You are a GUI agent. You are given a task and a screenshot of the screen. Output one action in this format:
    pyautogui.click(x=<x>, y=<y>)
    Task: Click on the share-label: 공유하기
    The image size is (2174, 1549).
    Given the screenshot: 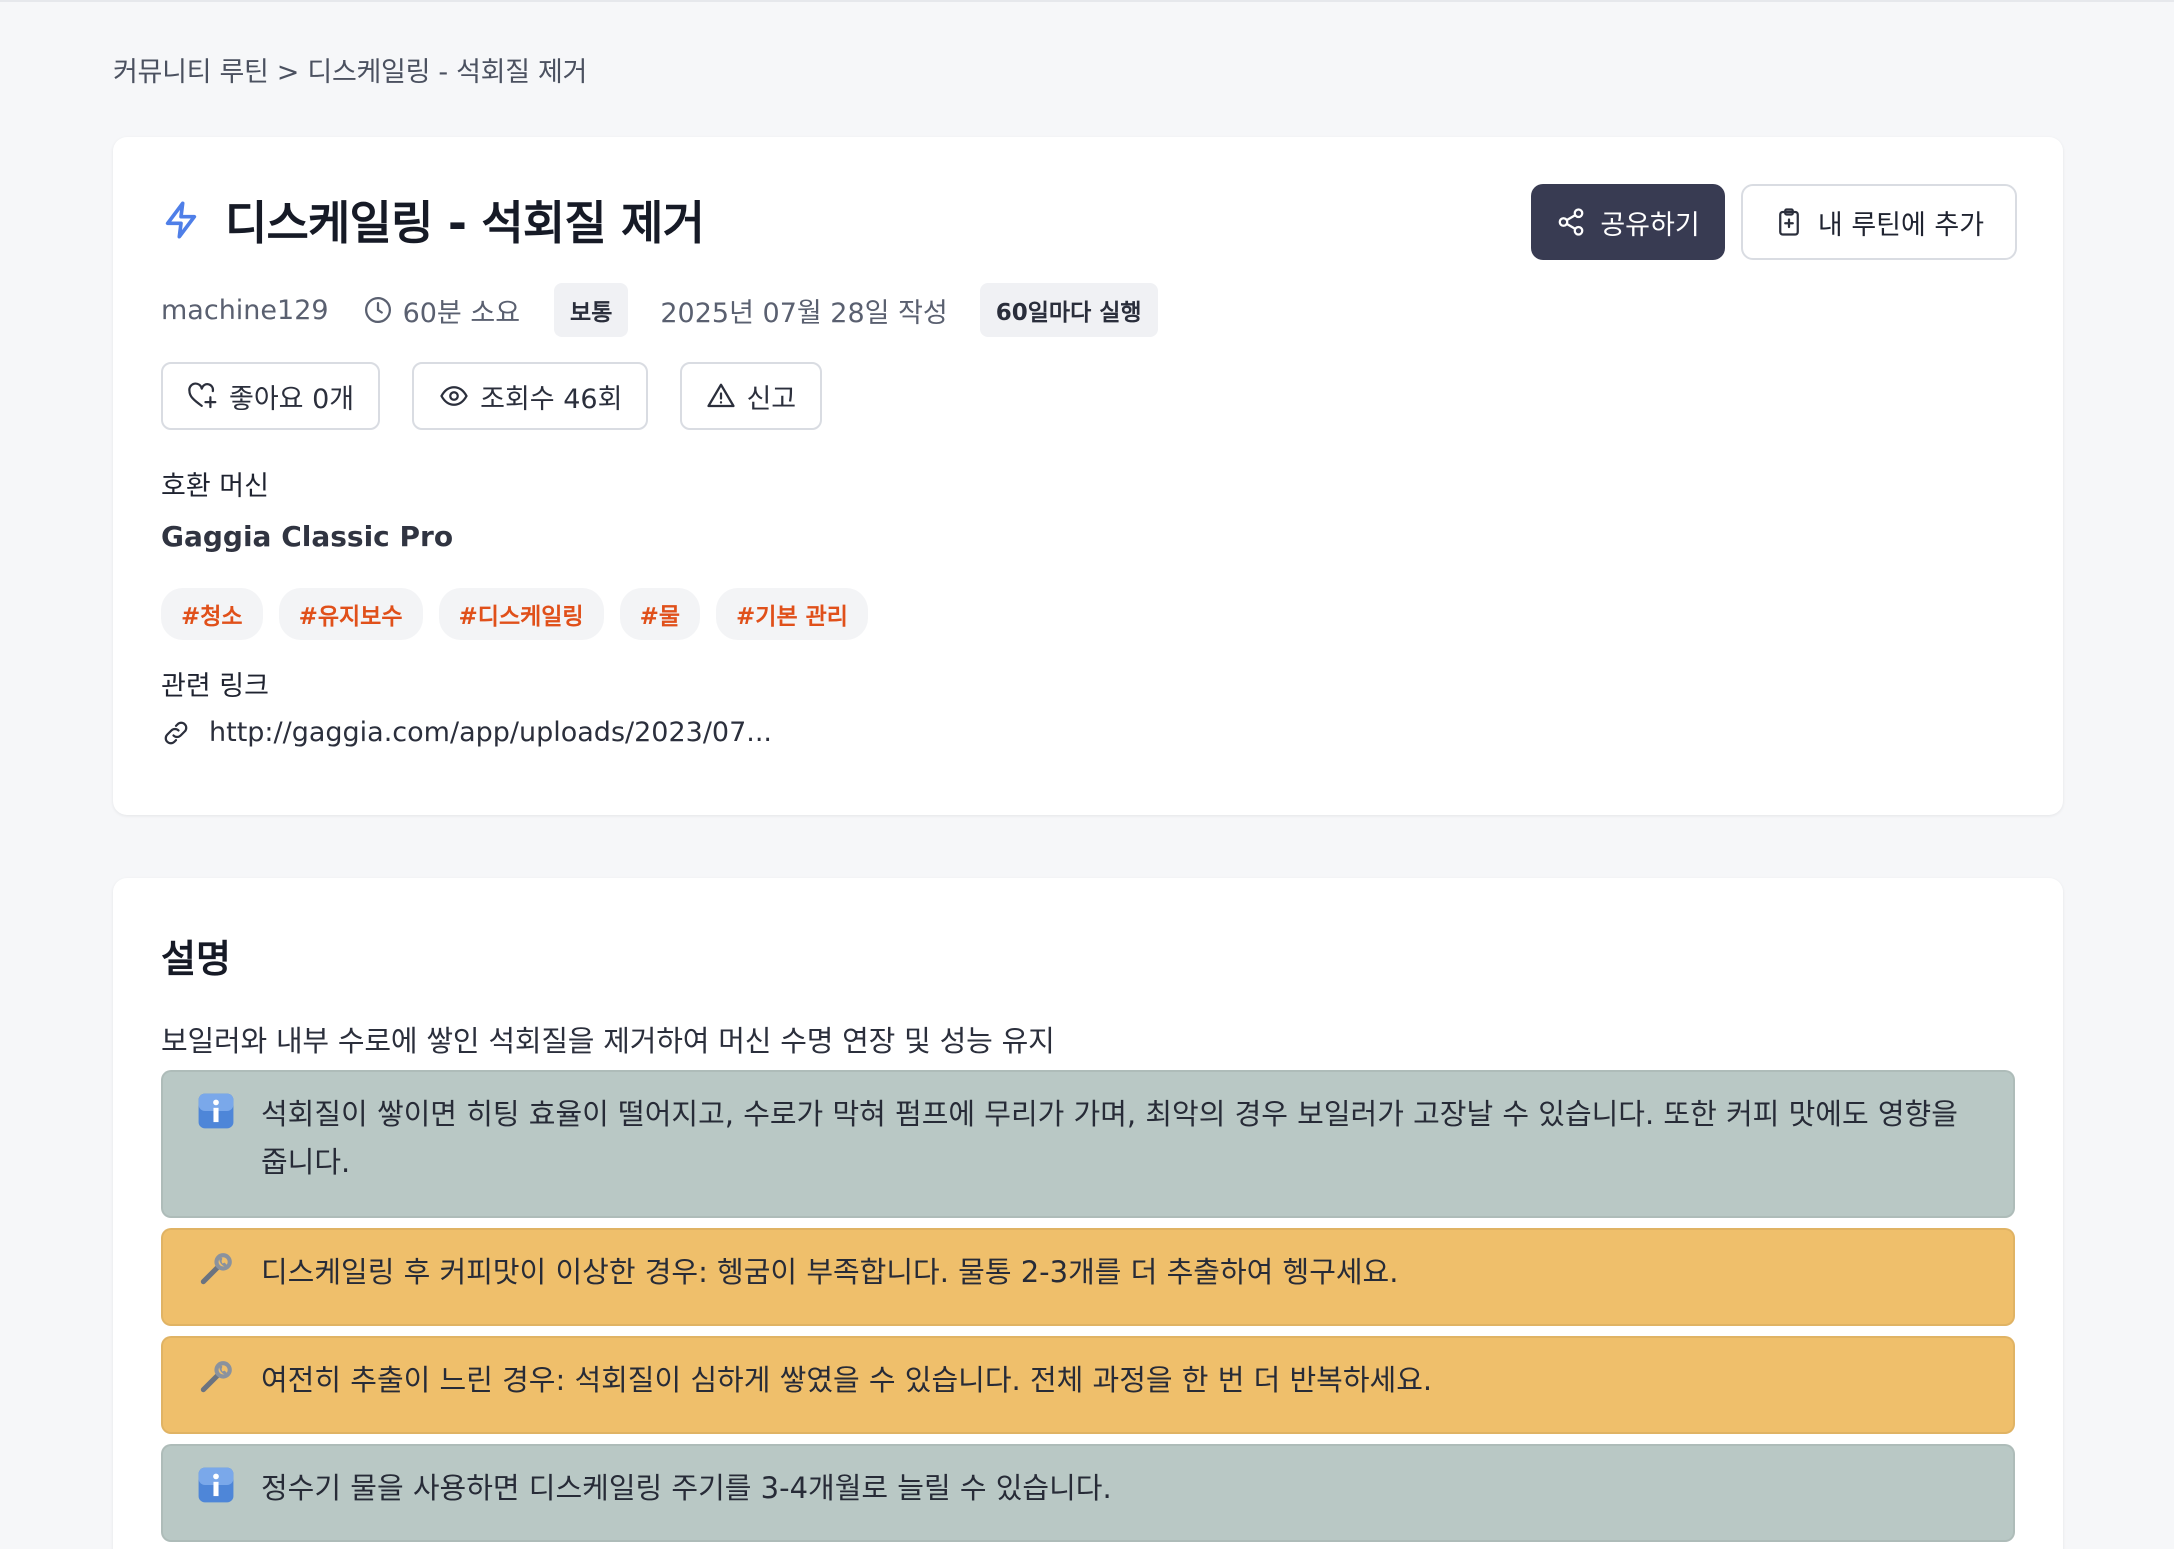 What is the action you would take?
    pyautogui.click(x=1650, y=225)
    